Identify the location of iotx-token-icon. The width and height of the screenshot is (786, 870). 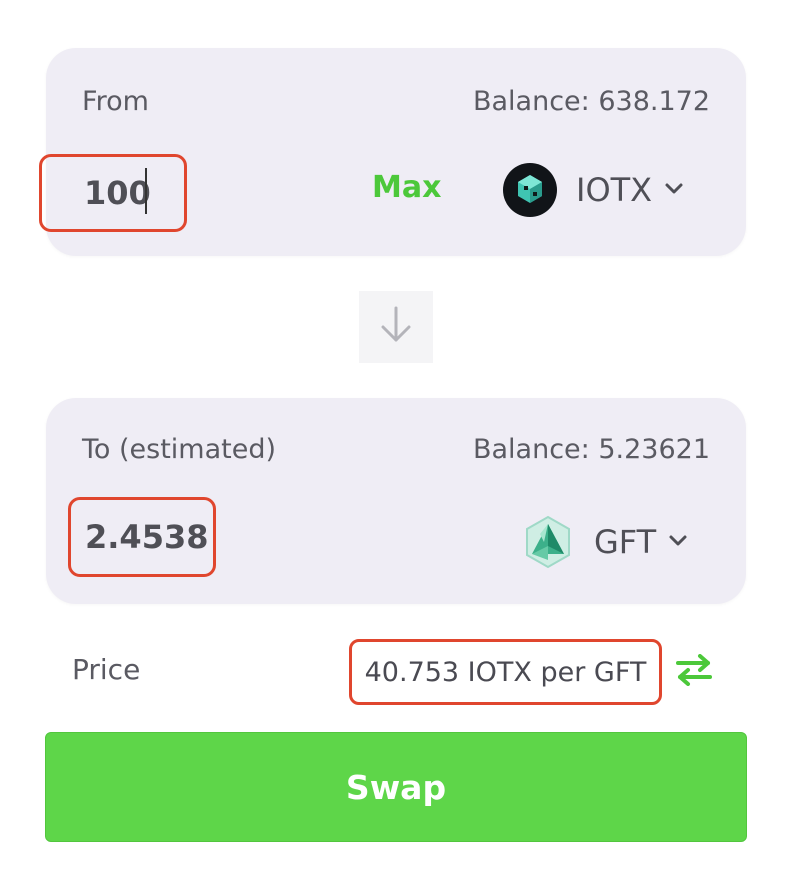
(530, 190).